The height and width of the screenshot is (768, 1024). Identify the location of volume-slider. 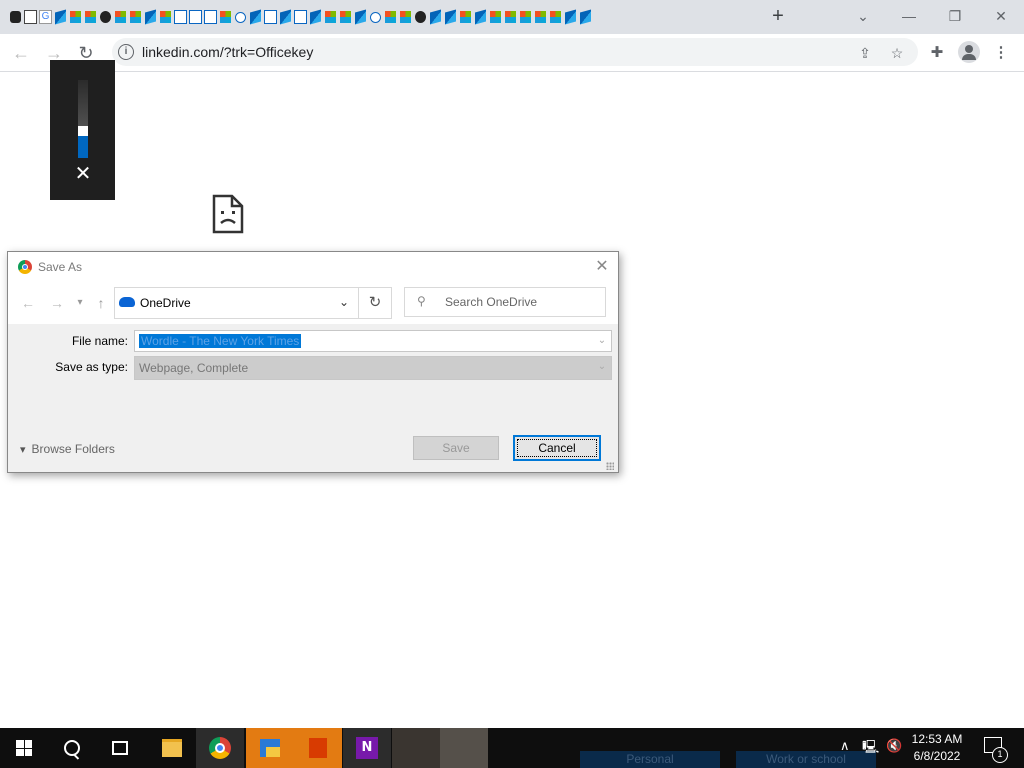
(83, 119).